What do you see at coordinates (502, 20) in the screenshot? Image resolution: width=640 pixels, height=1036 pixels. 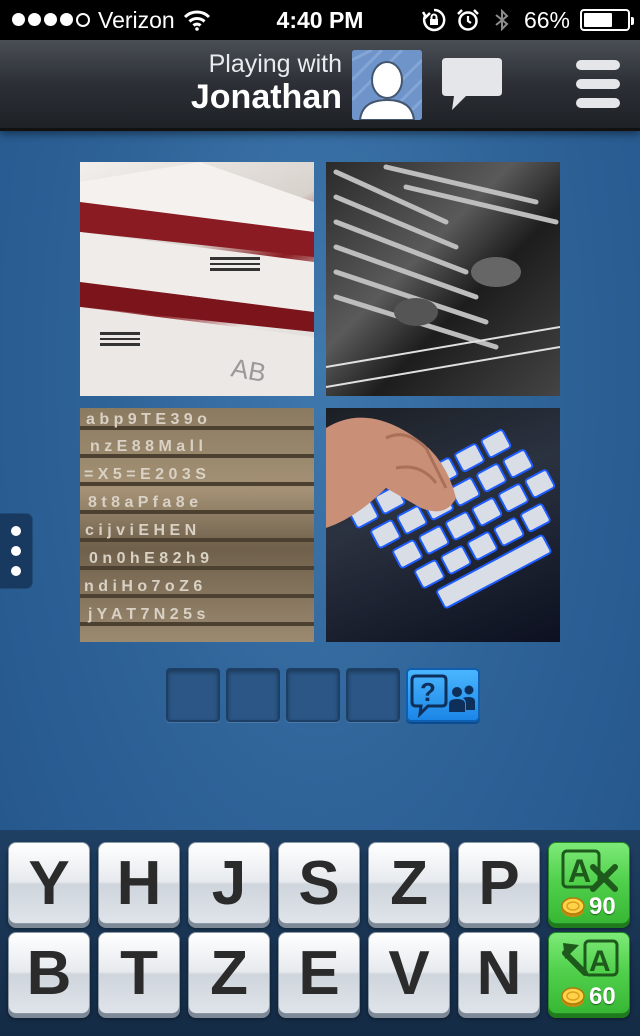 I see `bluetooth-icon` at bounding box center [502, 20].